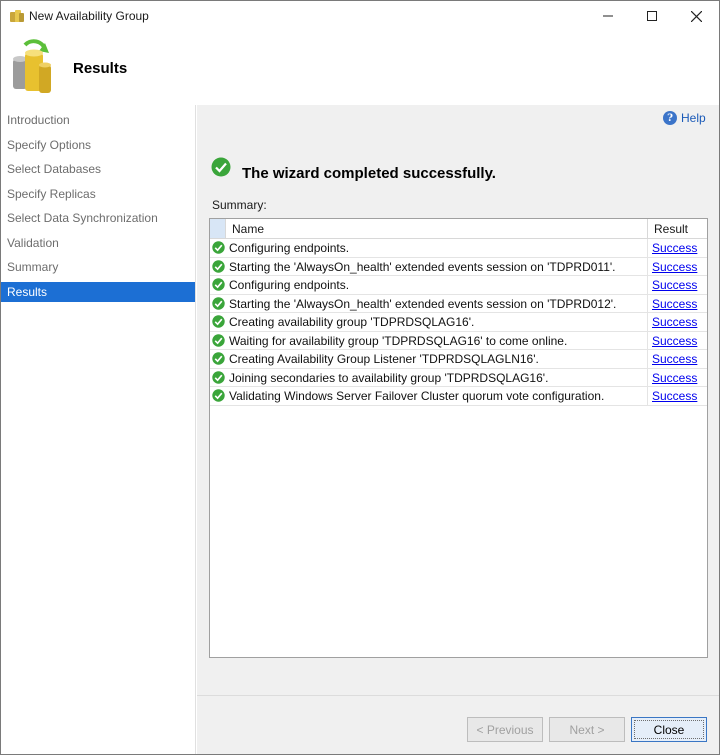  I want to click on table-header: Name Result, so click(458, 229).